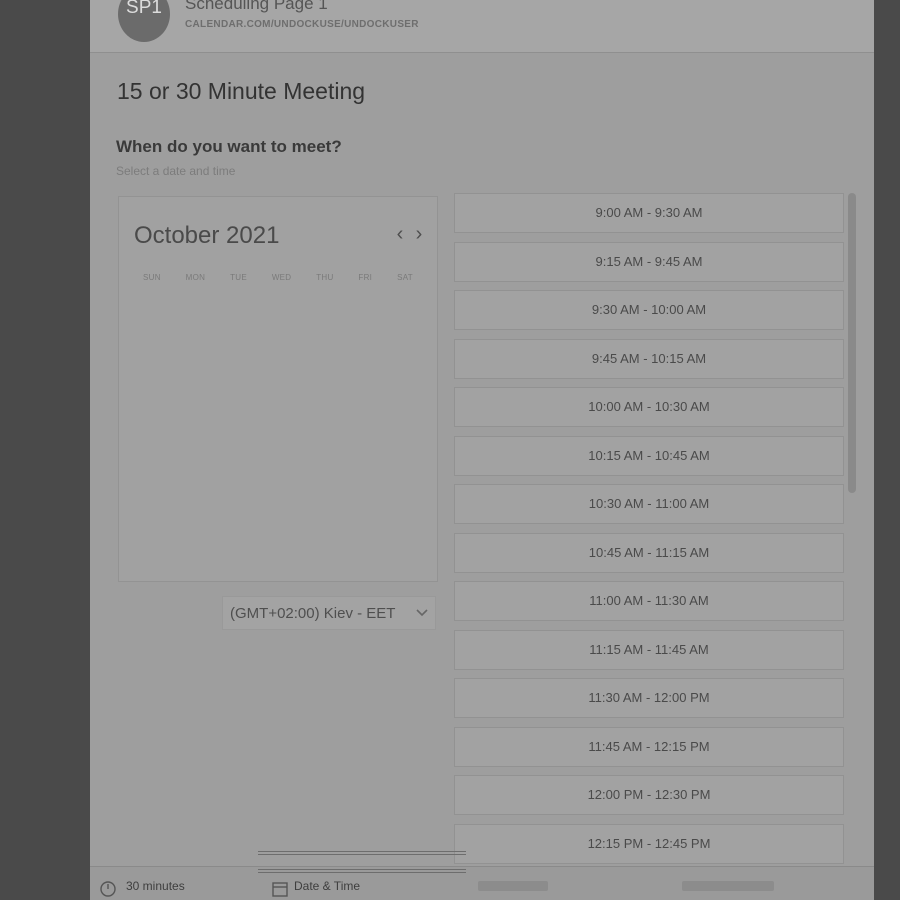 Image resolution: width=900 pixels, height=900 pixels. Describe the element at coordinates (422, 613) in the screenshot. I see `chevron-down-icon` at that location.